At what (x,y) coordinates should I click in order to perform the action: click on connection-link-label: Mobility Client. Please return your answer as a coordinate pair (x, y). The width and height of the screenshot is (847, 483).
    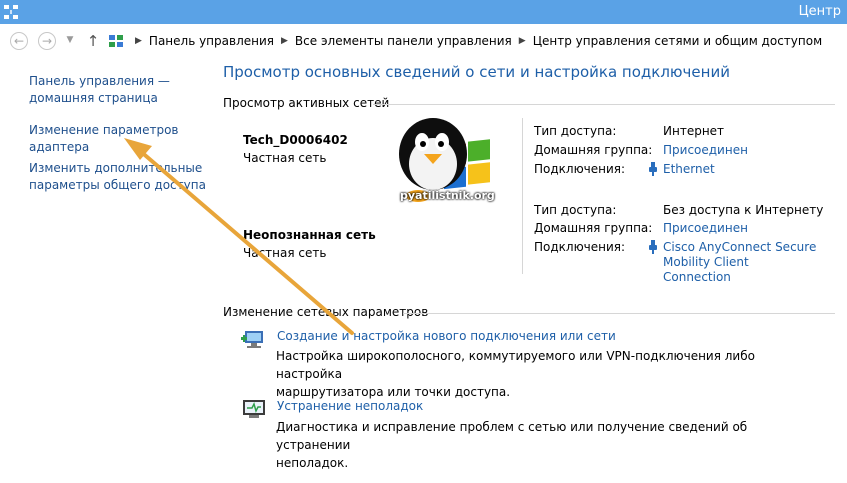
    Looking at the image, I should click on (706, 262).